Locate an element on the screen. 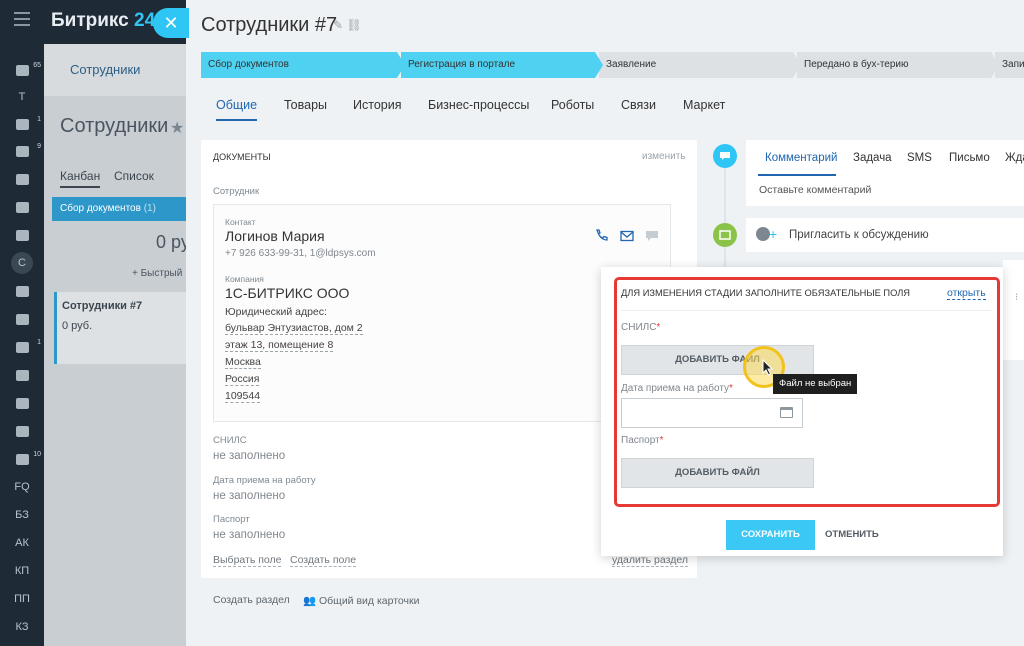 The height and width of the screenshot is (646, 1024). column-sum: 0 ру is located at coordinates (173, 242).